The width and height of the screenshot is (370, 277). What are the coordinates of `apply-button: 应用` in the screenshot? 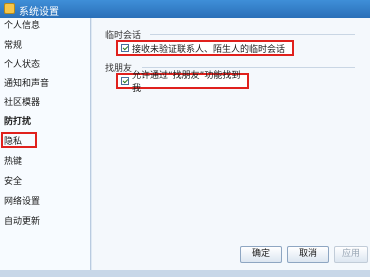 It's located at (351, 254).